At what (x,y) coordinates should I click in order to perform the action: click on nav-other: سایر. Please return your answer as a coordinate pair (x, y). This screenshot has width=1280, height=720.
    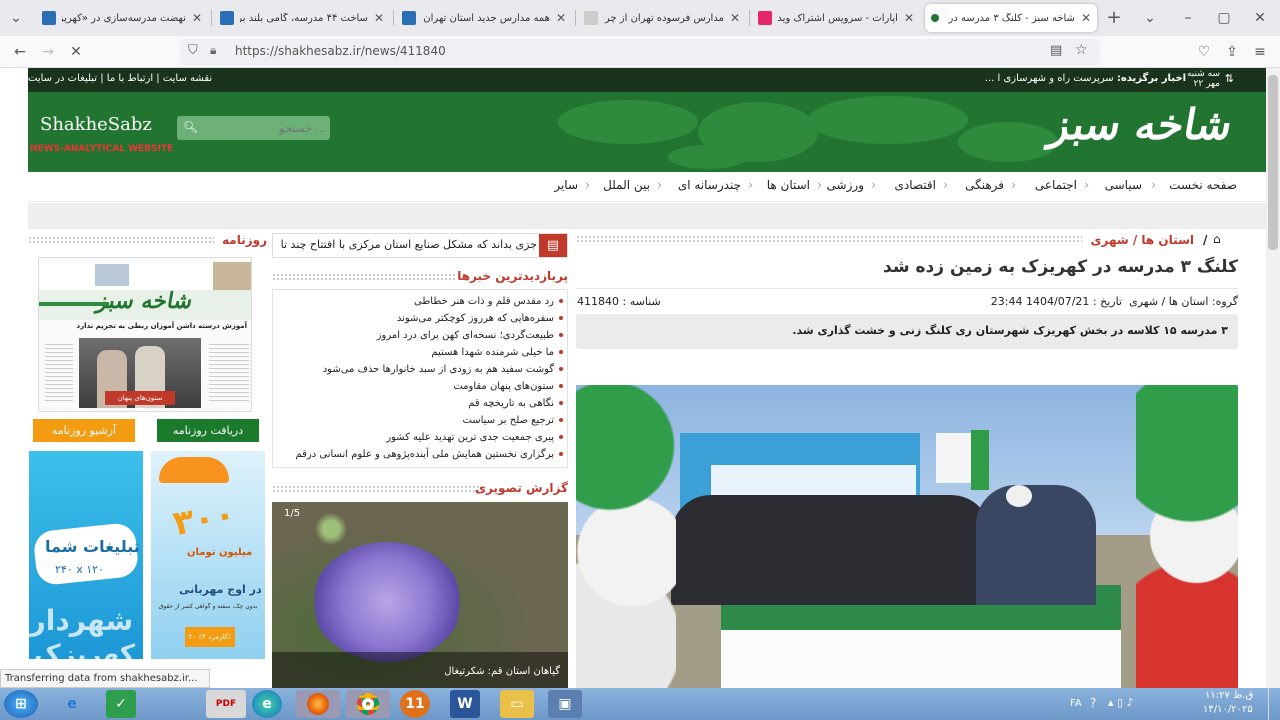
    Looking at the image, I should click on (566, 185).